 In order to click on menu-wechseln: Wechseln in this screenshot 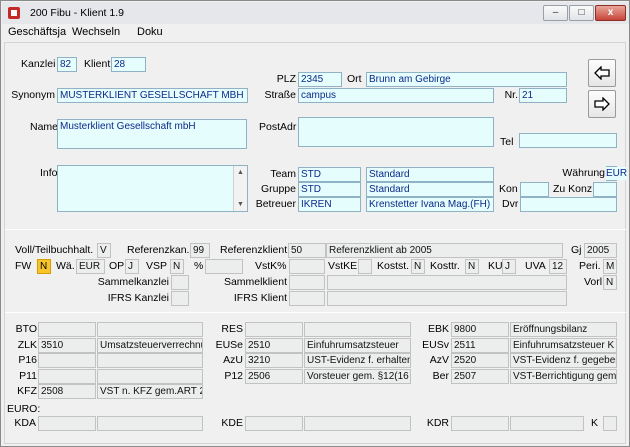, I will do `click(96, 32)`.